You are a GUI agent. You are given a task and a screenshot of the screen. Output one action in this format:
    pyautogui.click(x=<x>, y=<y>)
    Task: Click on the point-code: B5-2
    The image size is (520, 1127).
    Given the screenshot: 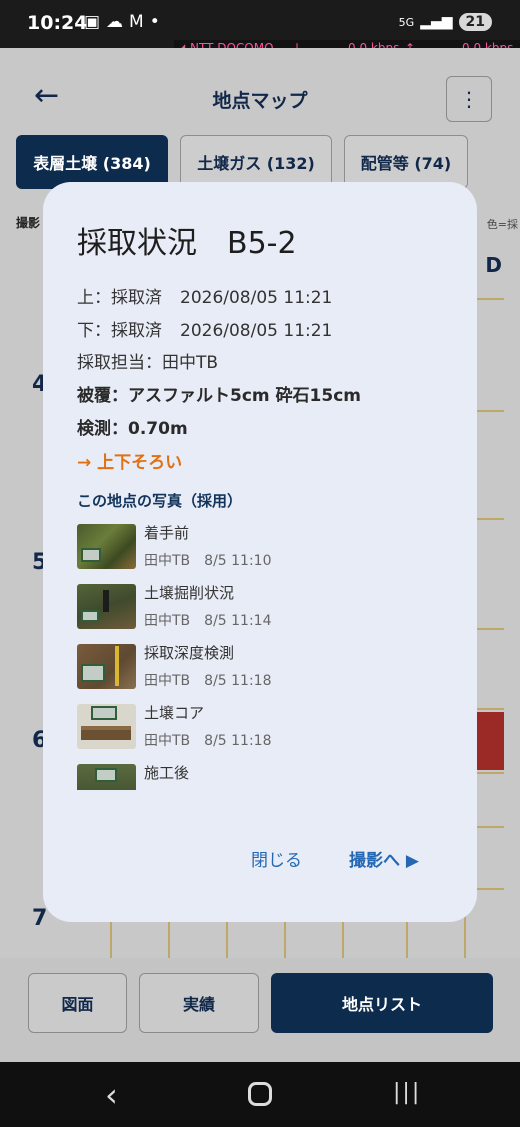 What is the action you would take?
    pyautogui.click(x=262, y=243)
    